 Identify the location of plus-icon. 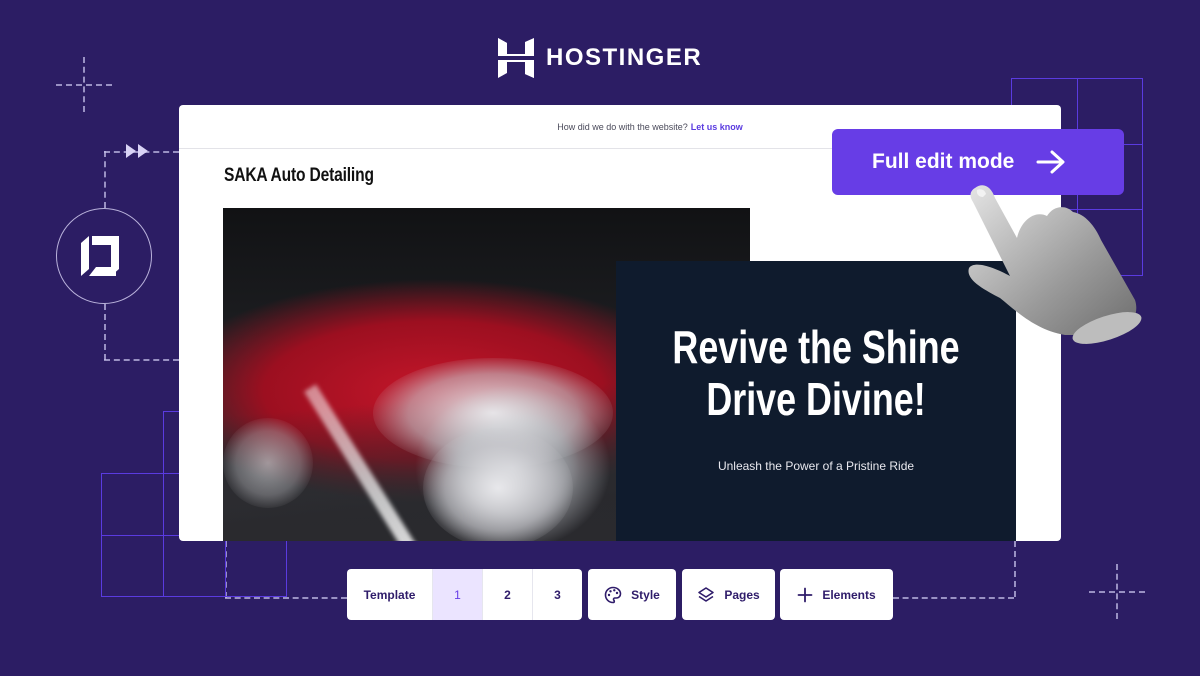
(805, 595).